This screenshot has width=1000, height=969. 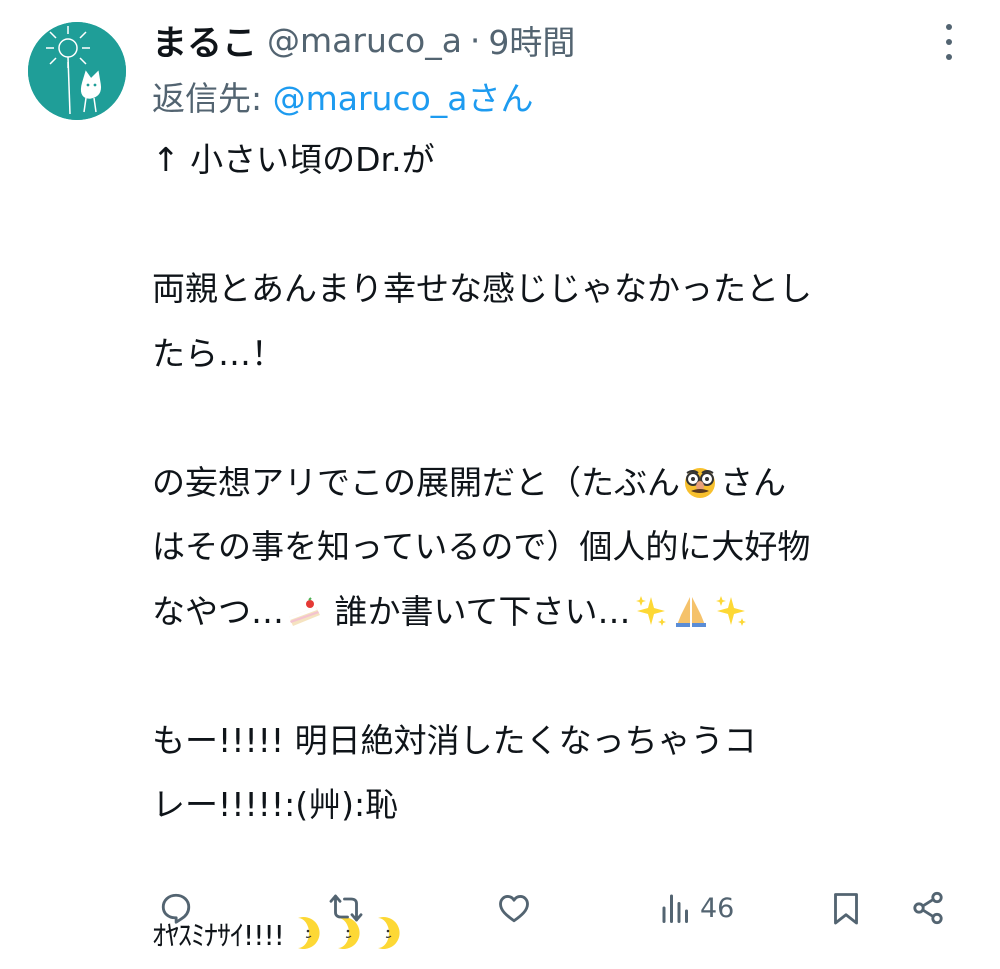 I want to click on tweet-line: の妄想アリでこの展開だと（たぶん さん, so click(x=562, y=483).